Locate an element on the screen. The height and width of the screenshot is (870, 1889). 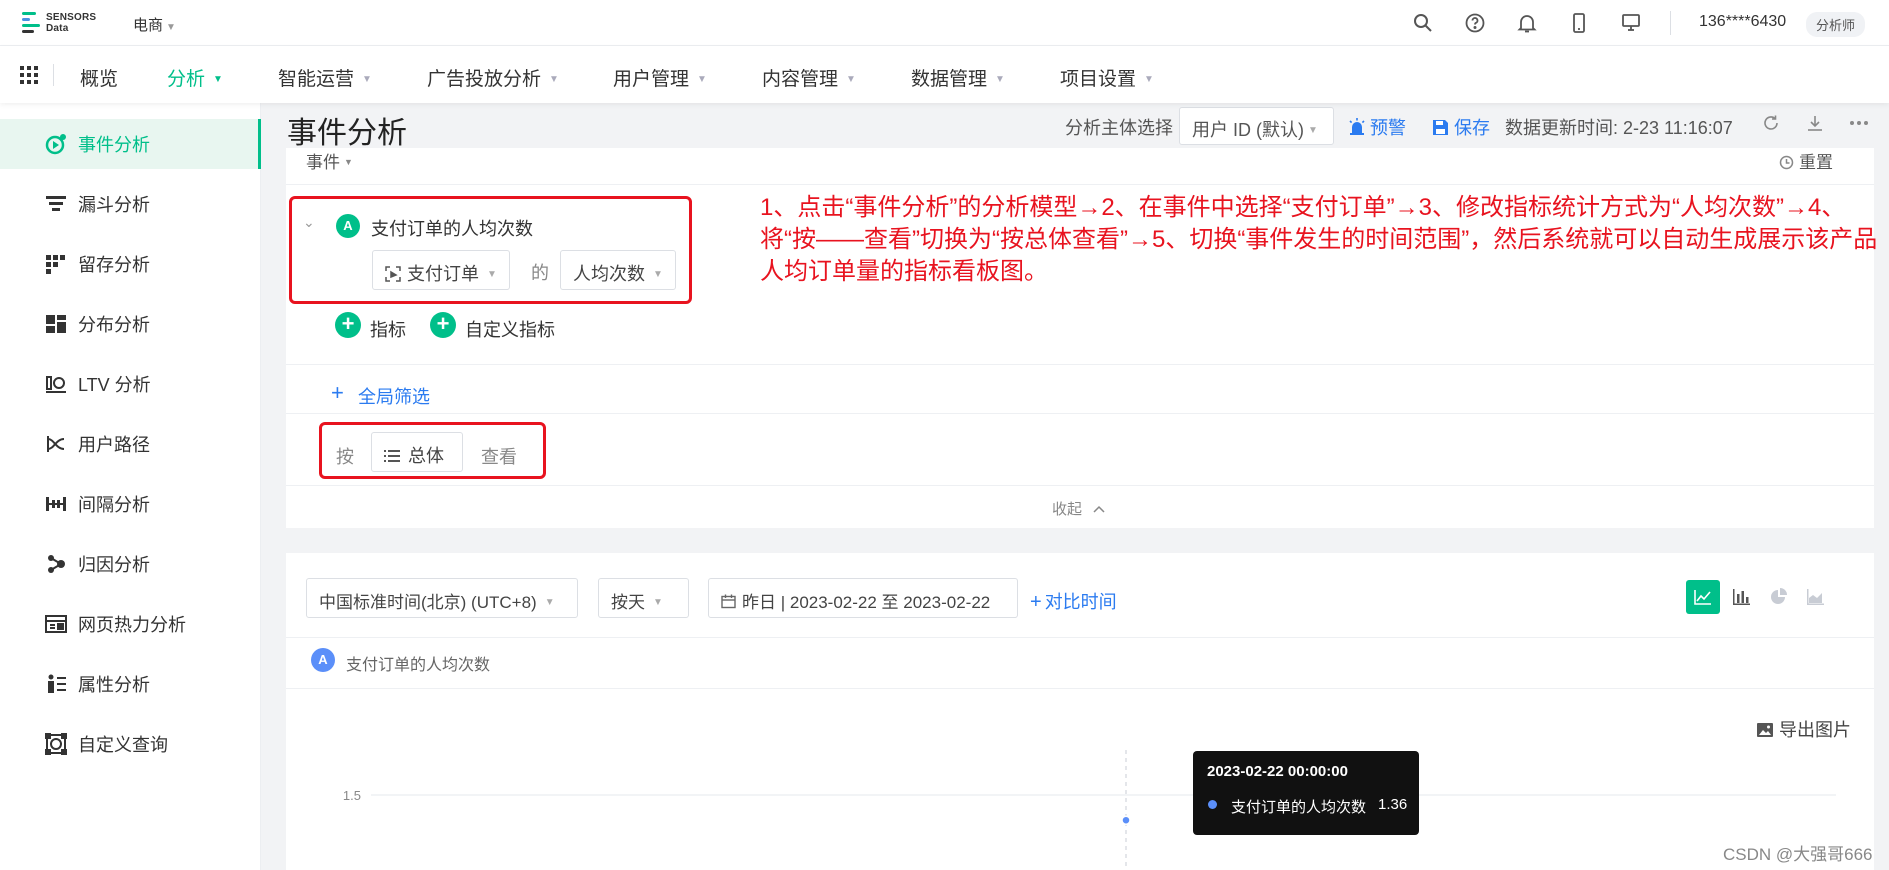
event-analysis-icon is located at coordinates (56, 144).